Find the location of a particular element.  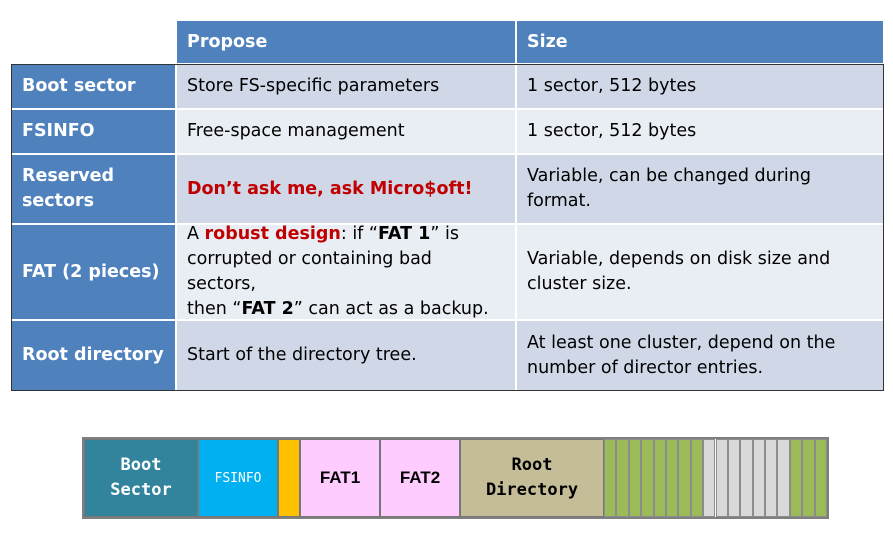

block-label: Directory is located at coordinates (532, 490).